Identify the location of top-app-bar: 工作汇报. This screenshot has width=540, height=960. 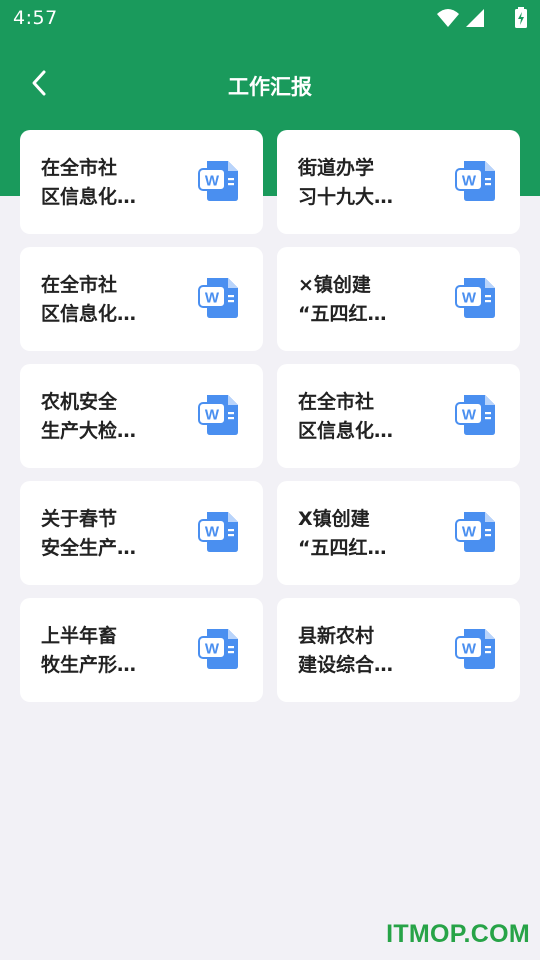
(270, 86).